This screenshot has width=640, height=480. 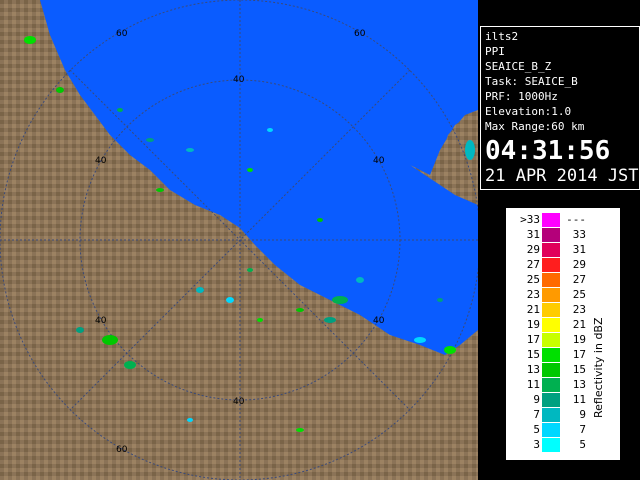 What do you see at coordinates (533, 249) in the screenshot?
I see `legend-label-low: 29` at bounding box center [533, 249].